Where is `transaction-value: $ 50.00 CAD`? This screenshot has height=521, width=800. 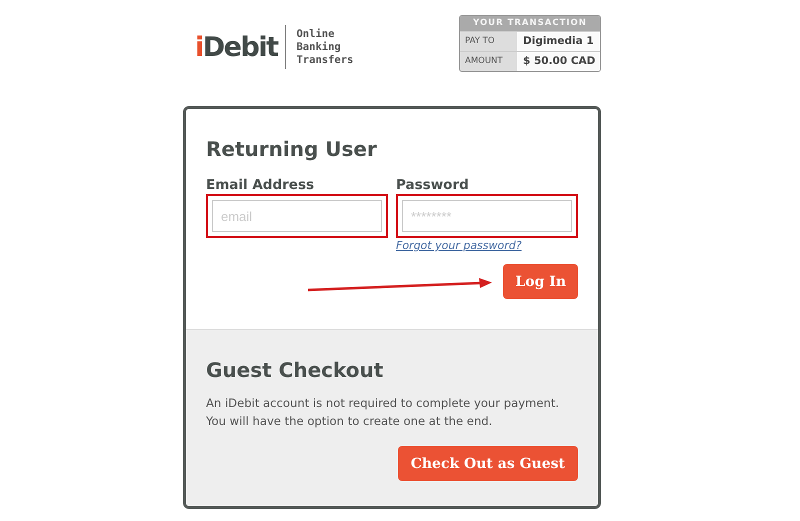
transaction-value: $ 50.00 CAD is located at coordinates (558, 61).